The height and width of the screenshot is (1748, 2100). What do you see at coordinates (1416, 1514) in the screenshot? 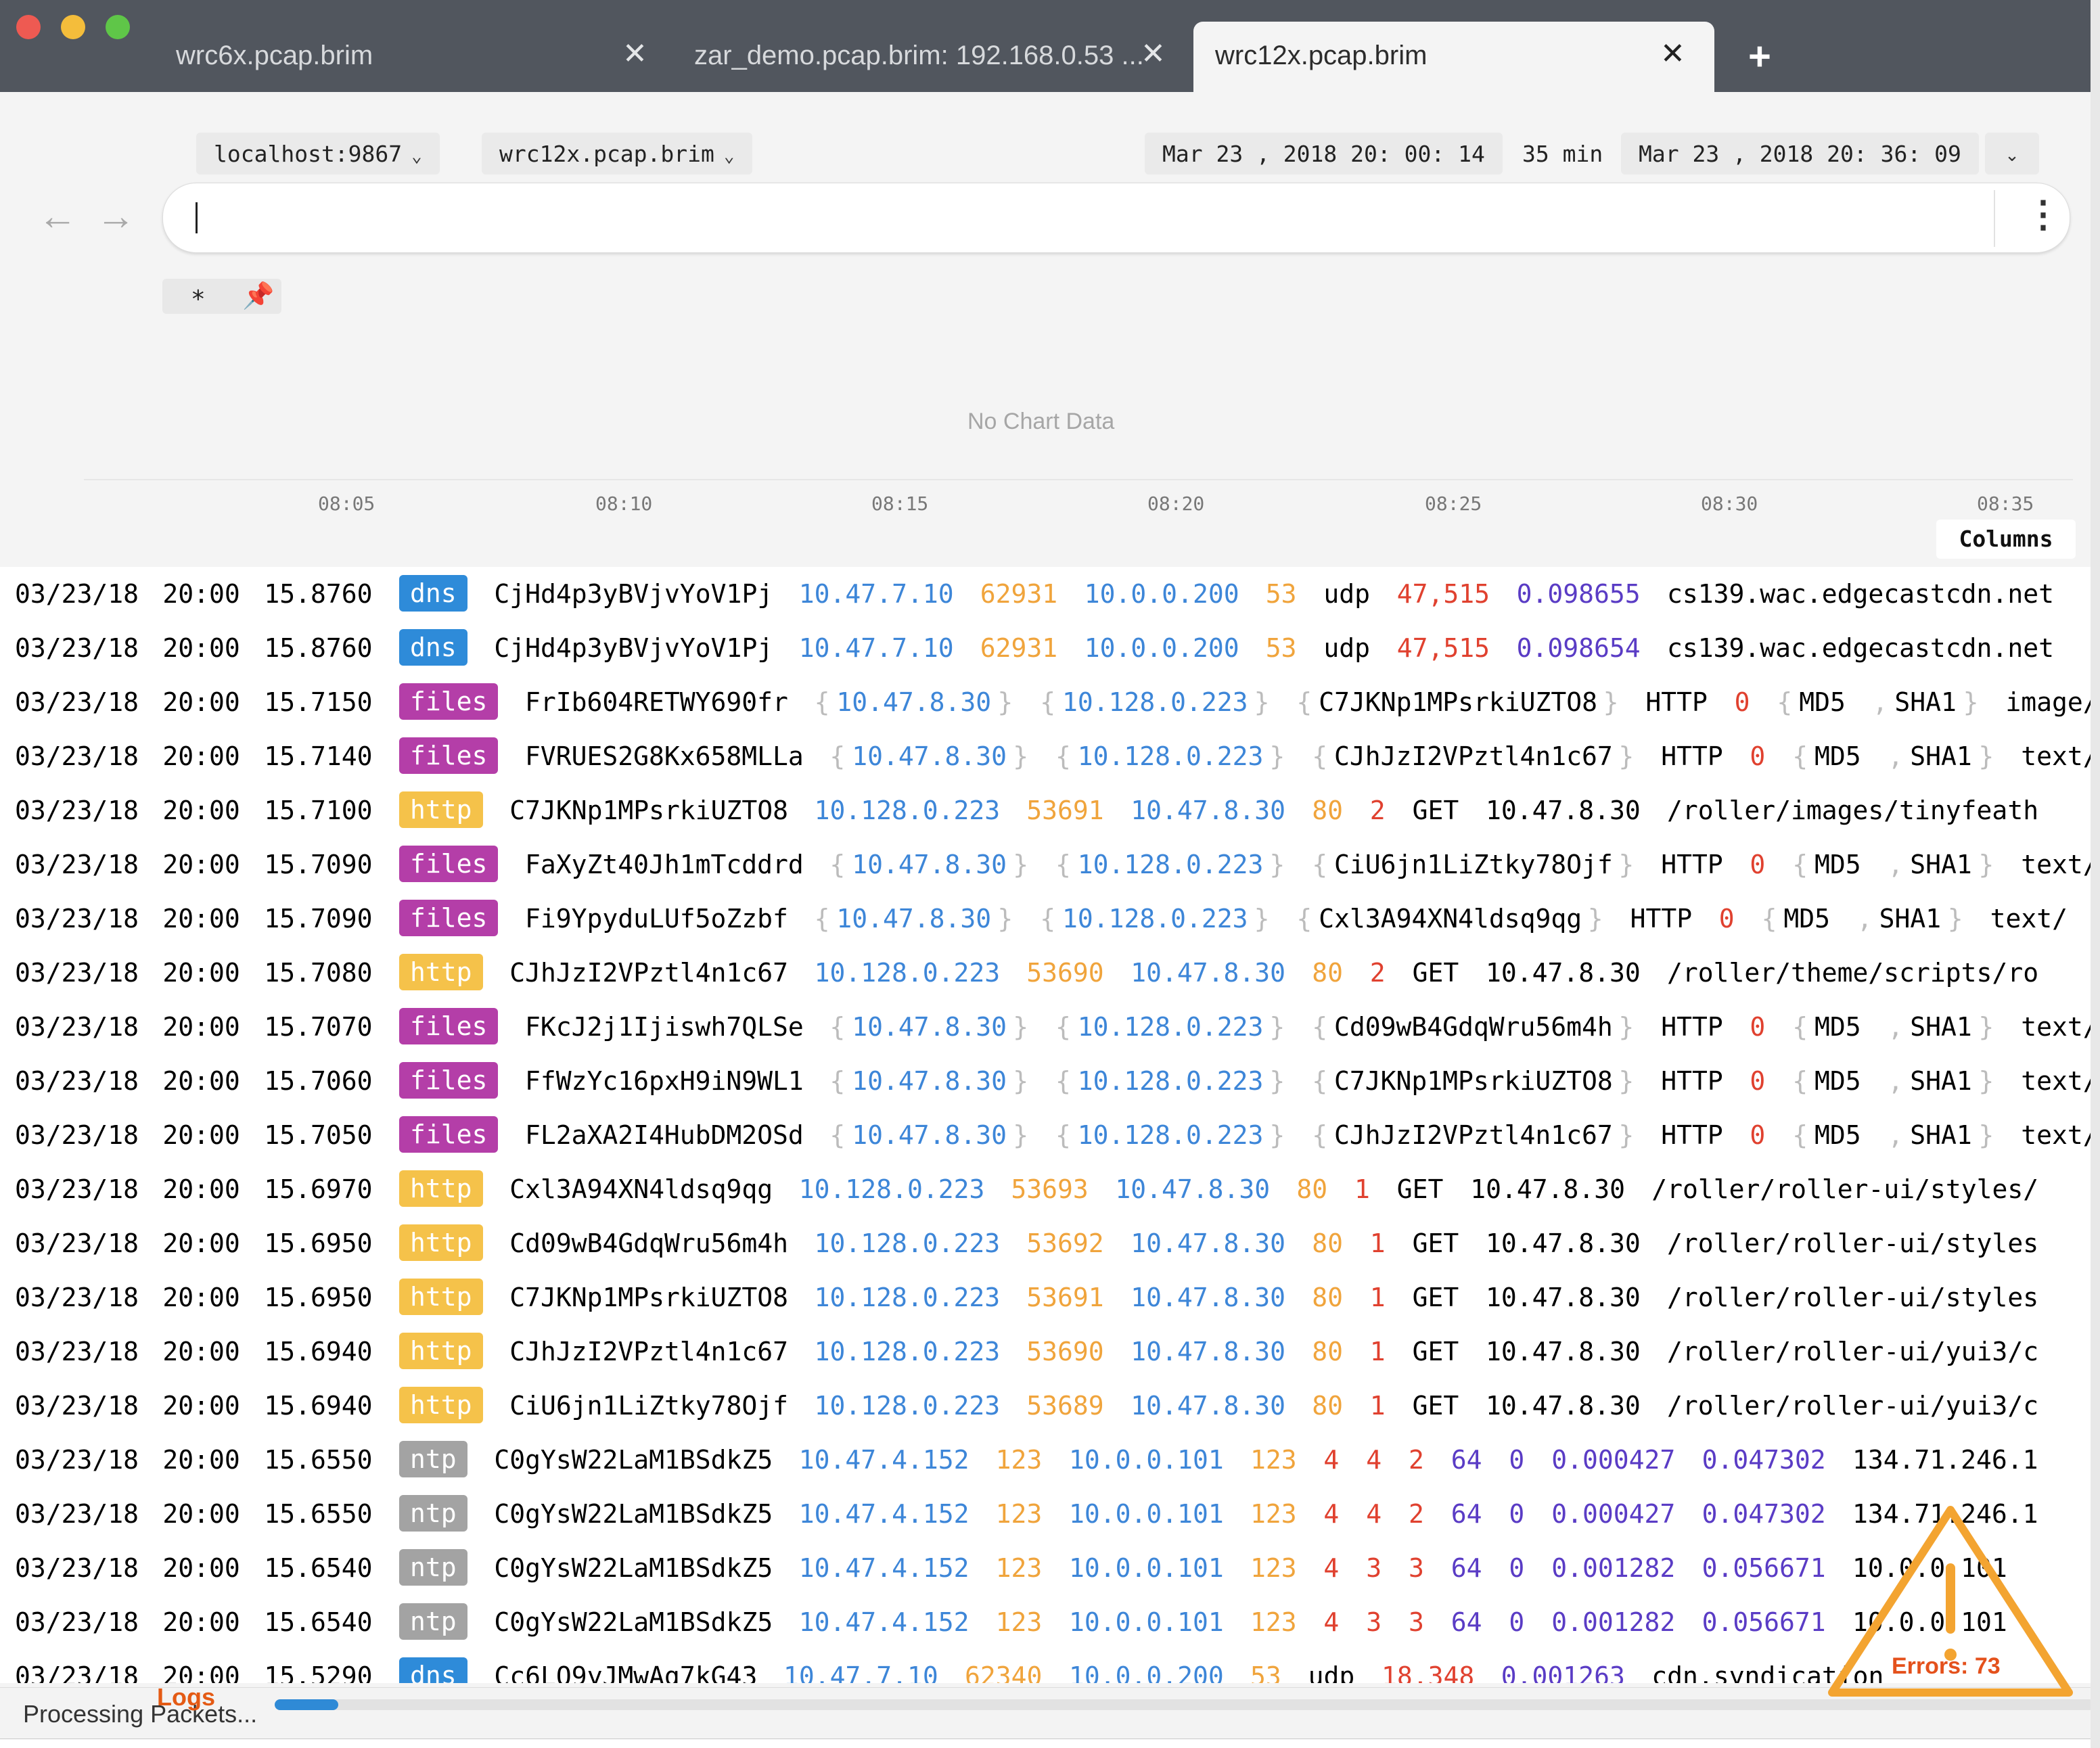
I see `field-value: 2` at bounding box center [1416, 1514].